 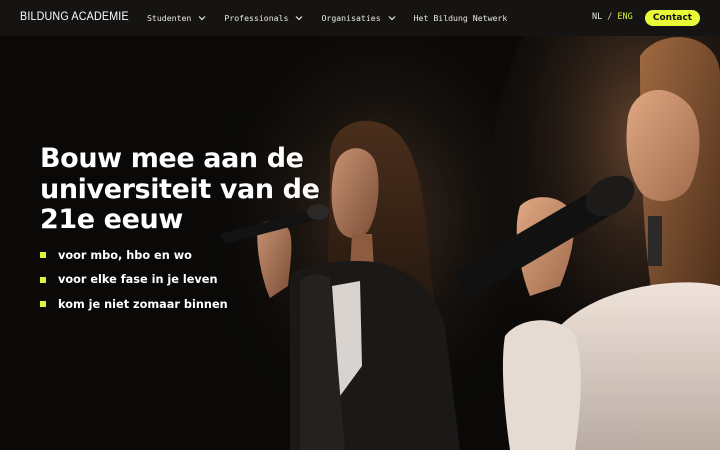 I want to click on language-nl-link: NL, so click(x=597, y=17).